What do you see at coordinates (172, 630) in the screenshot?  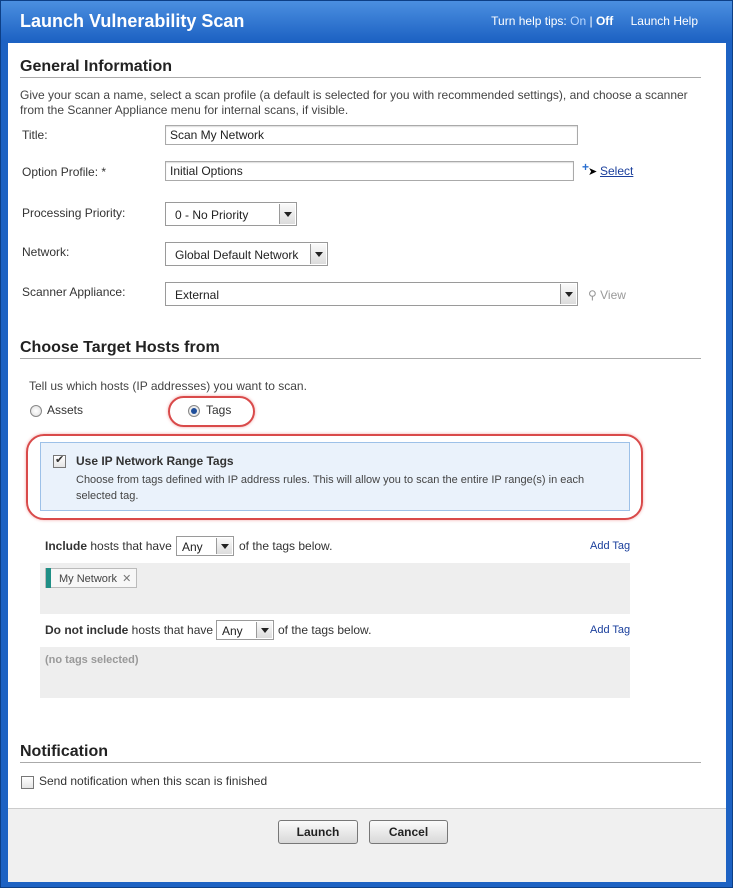 I see `exclude-text: hosts that have` at bounding box center [172, 630].